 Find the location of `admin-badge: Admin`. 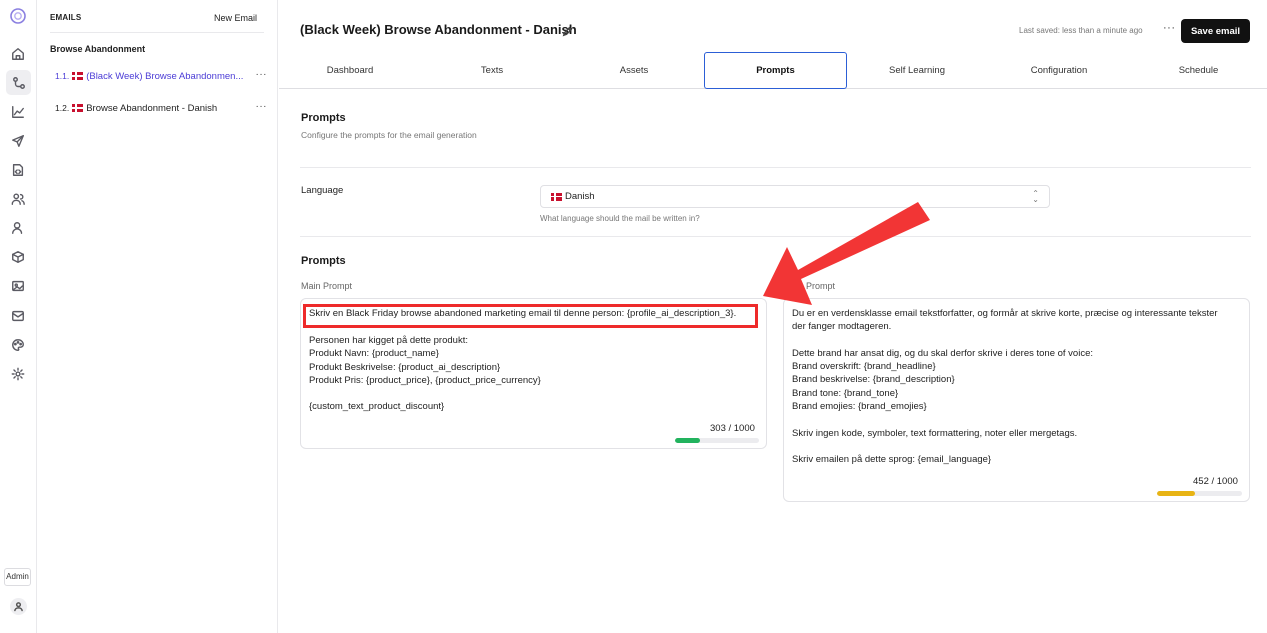

admin-badge: Admin is located at coordinates (17, 577).